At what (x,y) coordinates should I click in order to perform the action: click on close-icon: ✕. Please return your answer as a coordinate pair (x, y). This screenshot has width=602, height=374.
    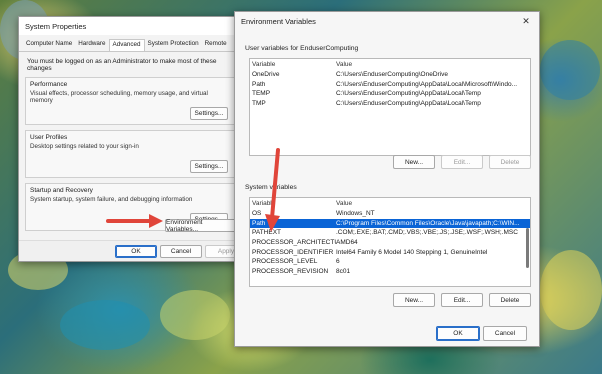
    Looking at the image, I should click on (526, 21).